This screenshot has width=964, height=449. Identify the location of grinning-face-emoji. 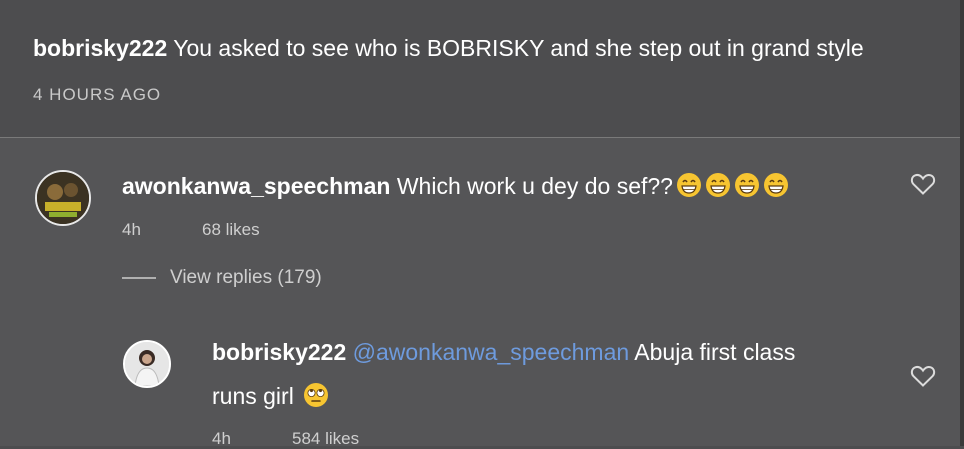
(731, 186).